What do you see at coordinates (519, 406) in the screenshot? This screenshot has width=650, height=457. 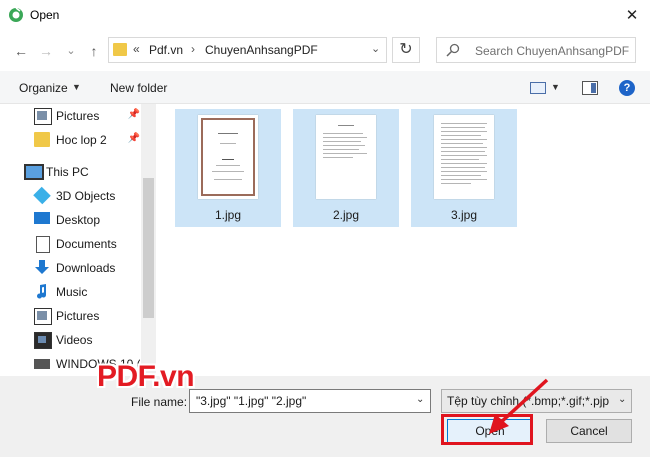 I see `annotation-arrow-icon` at bounding box center [519, 406].